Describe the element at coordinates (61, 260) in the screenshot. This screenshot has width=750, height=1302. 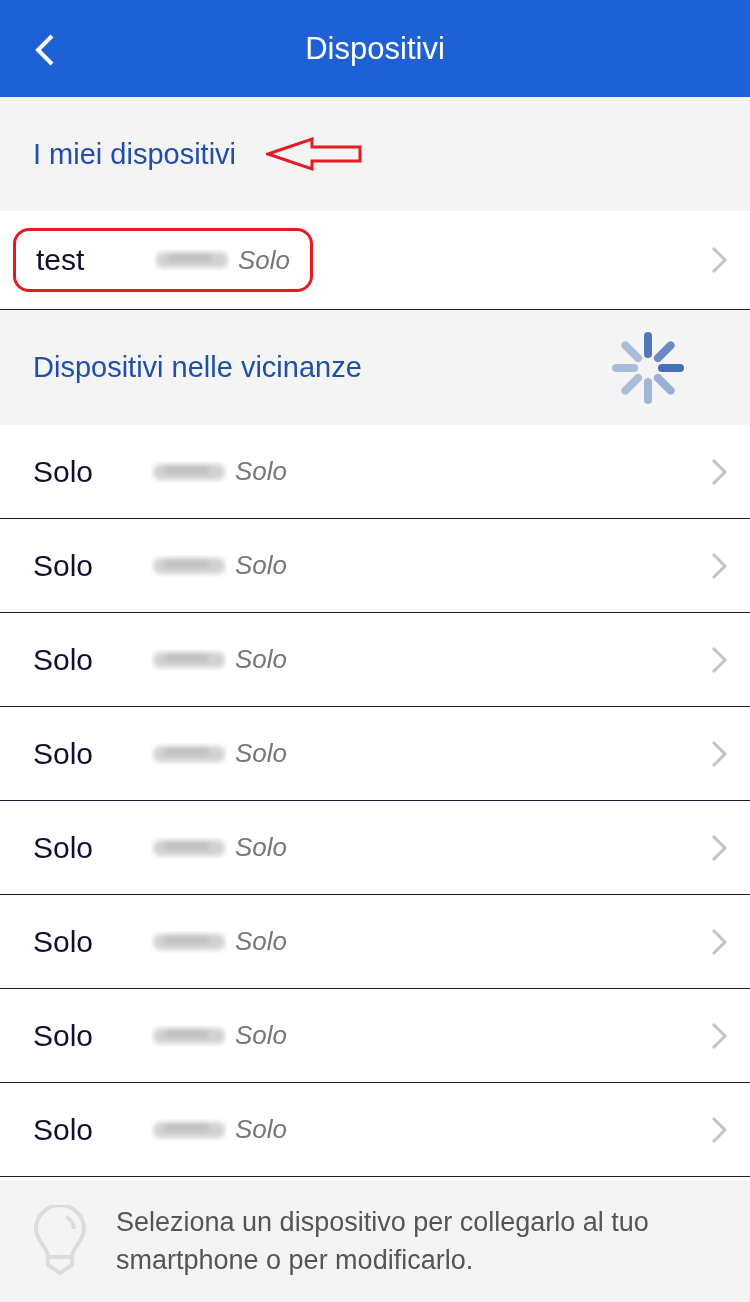
I see `device-name: test` at that location.